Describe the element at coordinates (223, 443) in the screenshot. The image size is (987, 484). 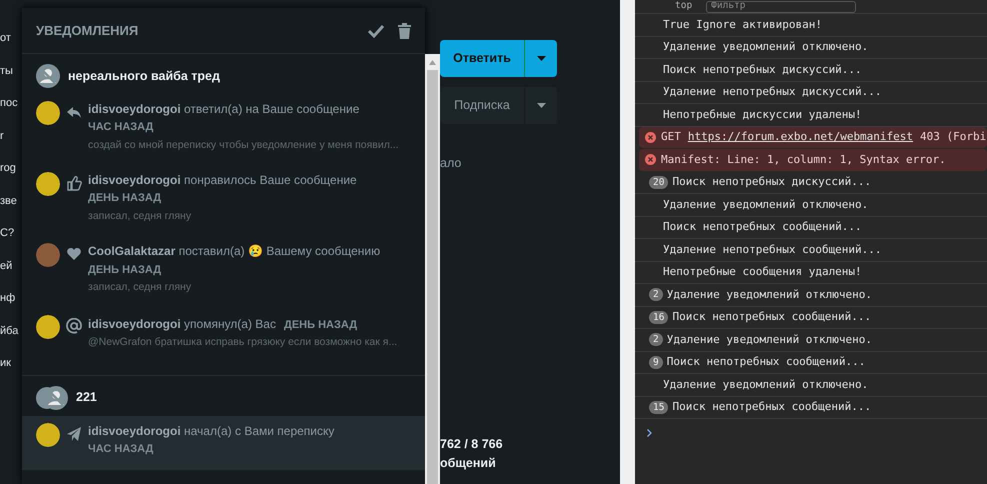
I see `notification-item: idisvoeydorogoi начал(а) с Вами переписку ЧАС НАЗАД` at that location.